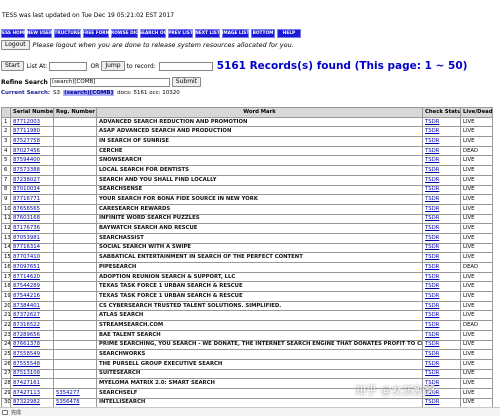 The image size is (500, 416). What do you see at coordinates (207, 33) in the screenshot?
I see `nav-next-list-button: NEXT LIST` at bounding box center [207, 33].